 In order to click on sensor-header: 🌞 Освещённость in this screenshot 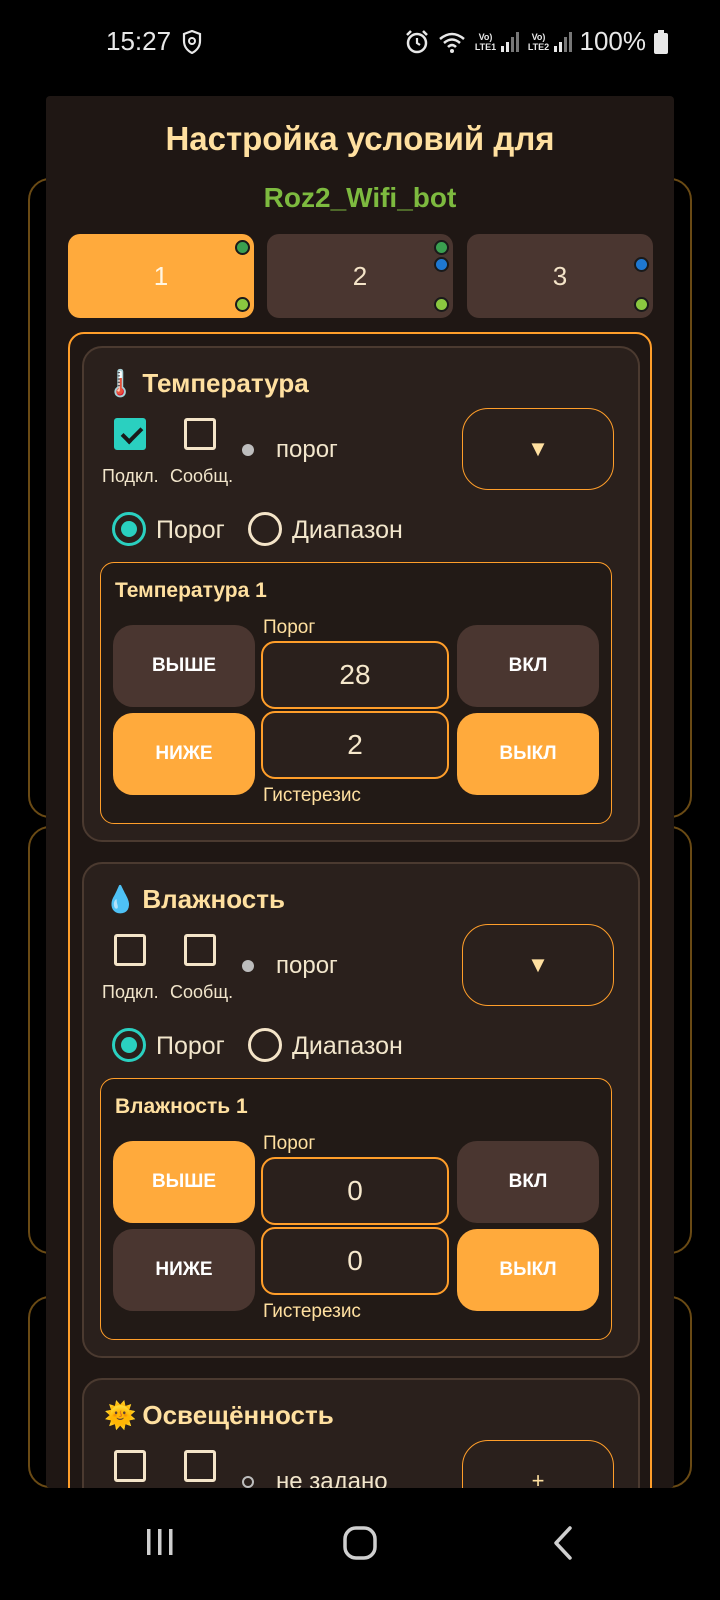, I will do `click(219, 1415)`.